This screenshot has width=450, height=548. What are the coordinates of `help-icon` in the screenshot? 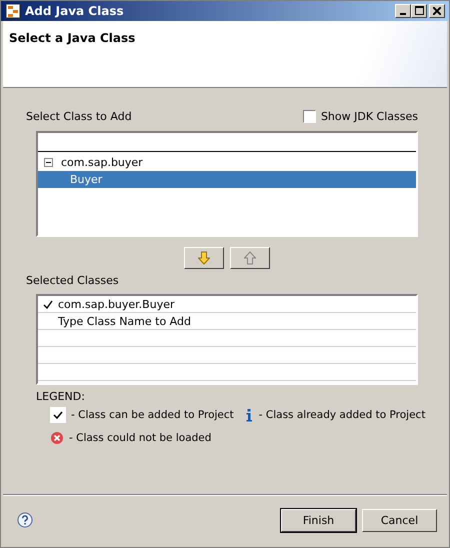 It's located at (25, 520).